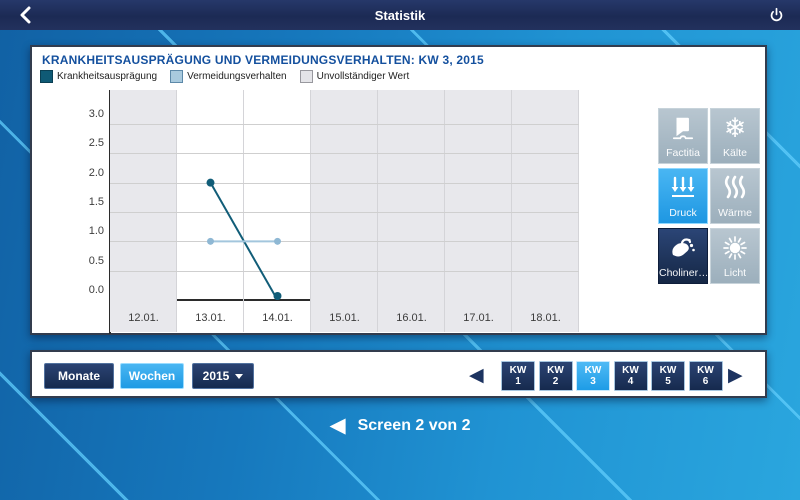 This screenshot has width=800, height=500. Describe the element at coordinates (277, 318) in the screenshot. I see `x-axis-label: 14.01.` at that location.